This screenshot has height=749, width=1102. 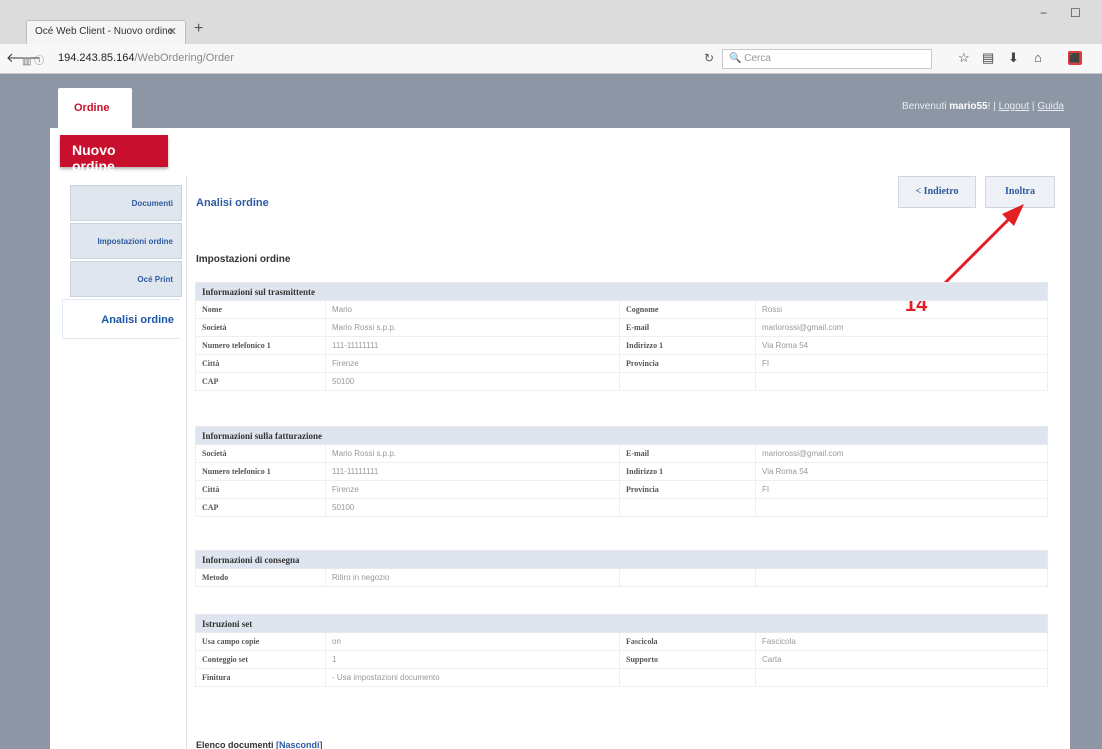 I want to click on new-tab-button: +, so click(x=198, y=29).